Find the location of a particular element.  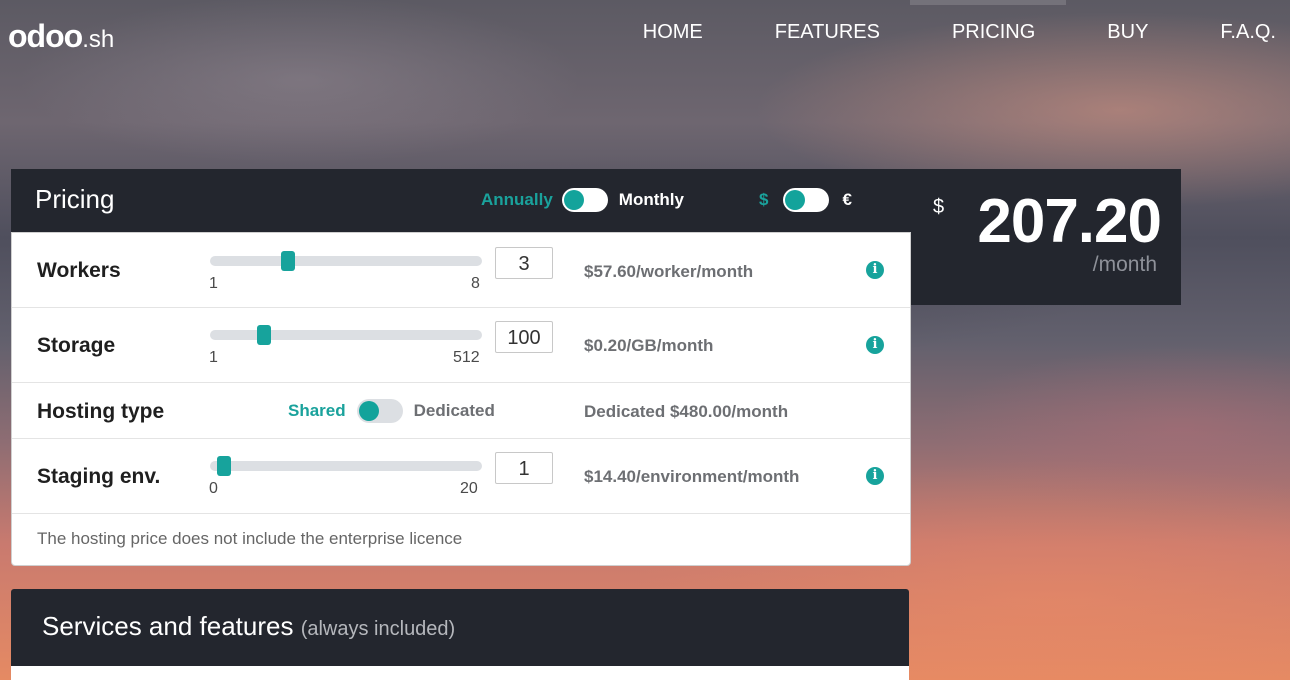

services-title: Services and features (always included) is located at coordinates (249, 626).